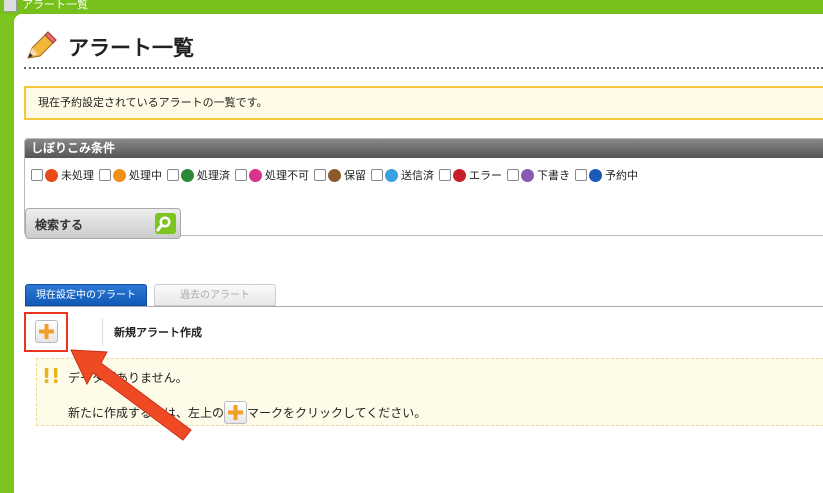 The width and height of the screenshot is (823, 493). What do you see at coordinates (236, 412) in the screenshot?
I see `inline-plus-icon` at bounding box center [236, 412].